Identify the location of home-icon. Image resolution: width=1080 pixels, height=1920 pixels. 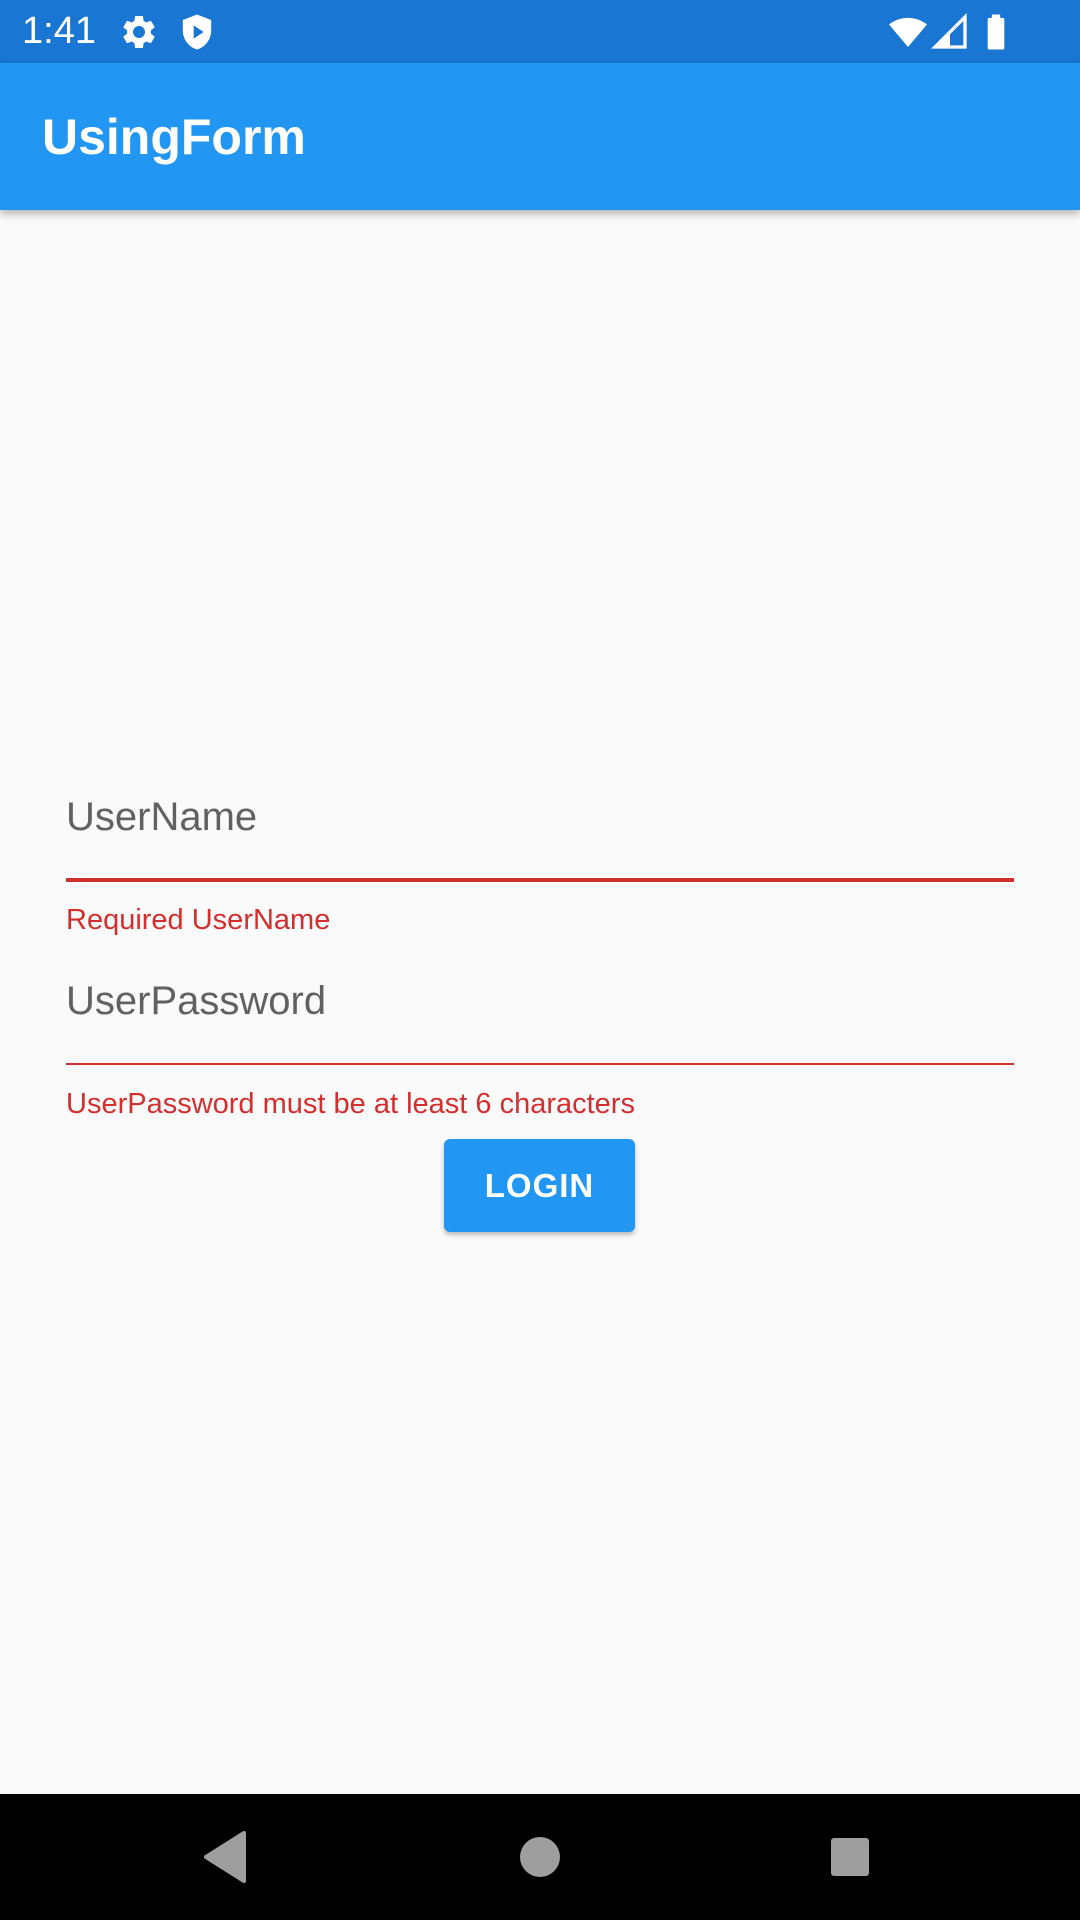
(540, 1857).